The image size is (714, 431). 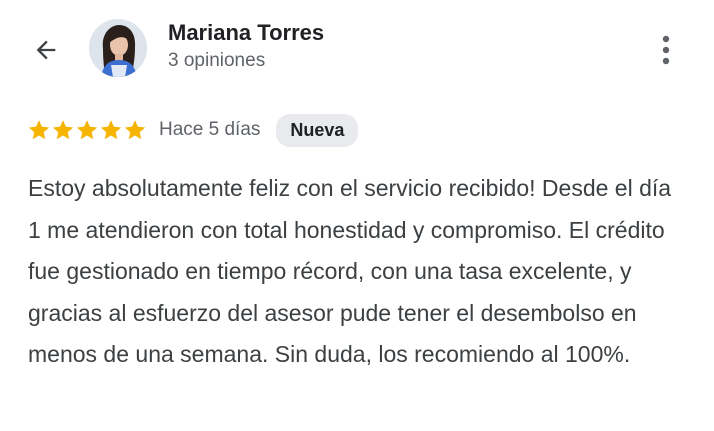 I want to click on reviewer-name: Mariana Torres, so click(x=246, y=33).